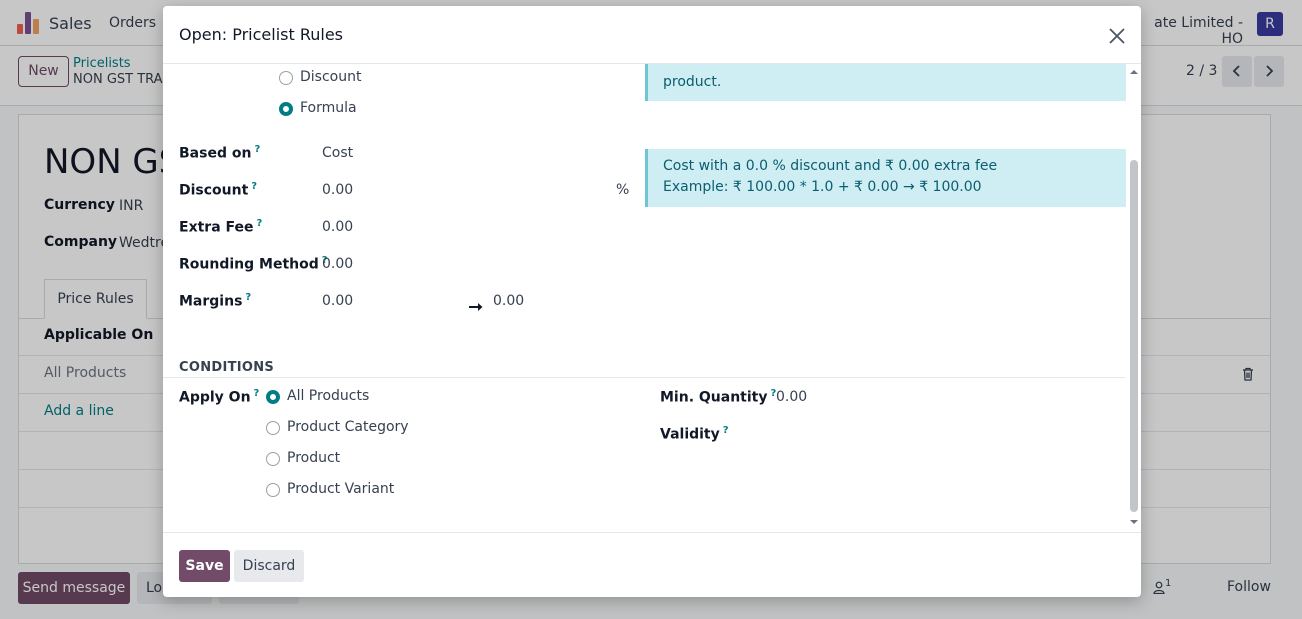 The image size is (1302, 619). What do you see at coordinates (1117, 36) in the screenshot?
I see `close-icon` at bounding box center [1117, 36].